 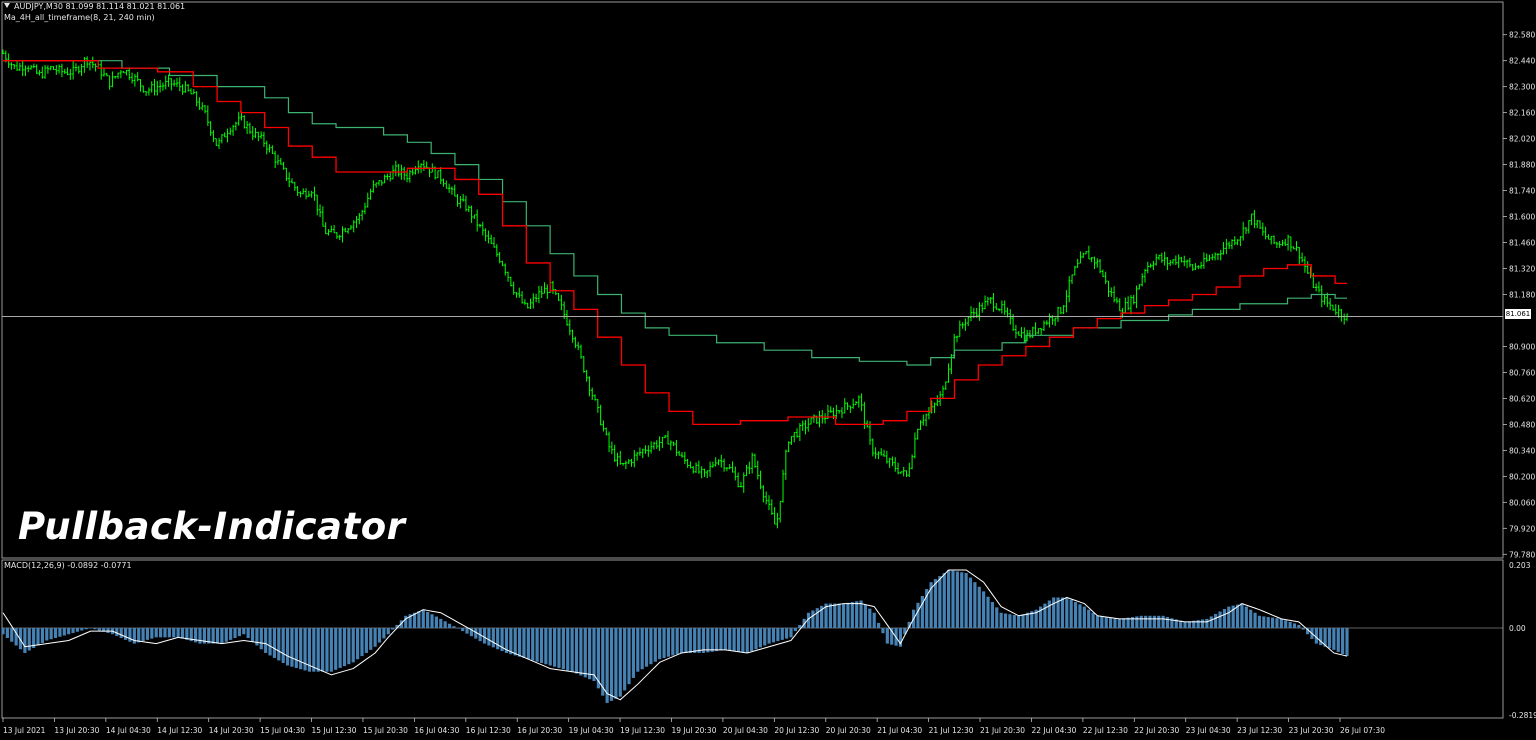 I want to click on indicator-label: Ma_4H_all_timeframe(8, 21, 240 min), so click(x=79, y=17).